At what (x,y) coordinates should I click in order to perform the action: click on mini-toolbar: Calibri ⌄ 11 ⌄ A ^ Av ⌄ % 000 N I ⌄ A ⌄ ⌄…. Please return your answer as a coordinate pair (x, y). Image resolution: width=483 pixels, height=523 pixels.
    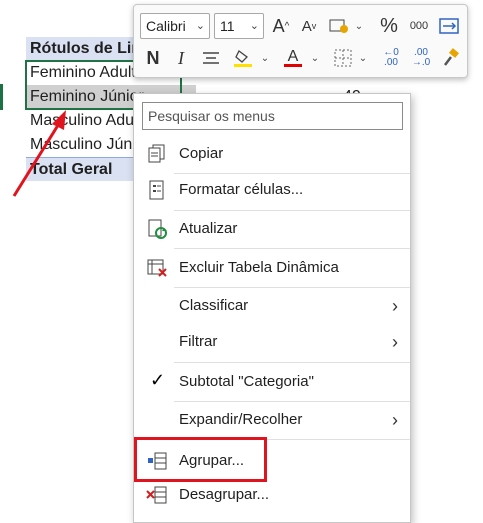
    Looking at the image, I should click on (300, 41).